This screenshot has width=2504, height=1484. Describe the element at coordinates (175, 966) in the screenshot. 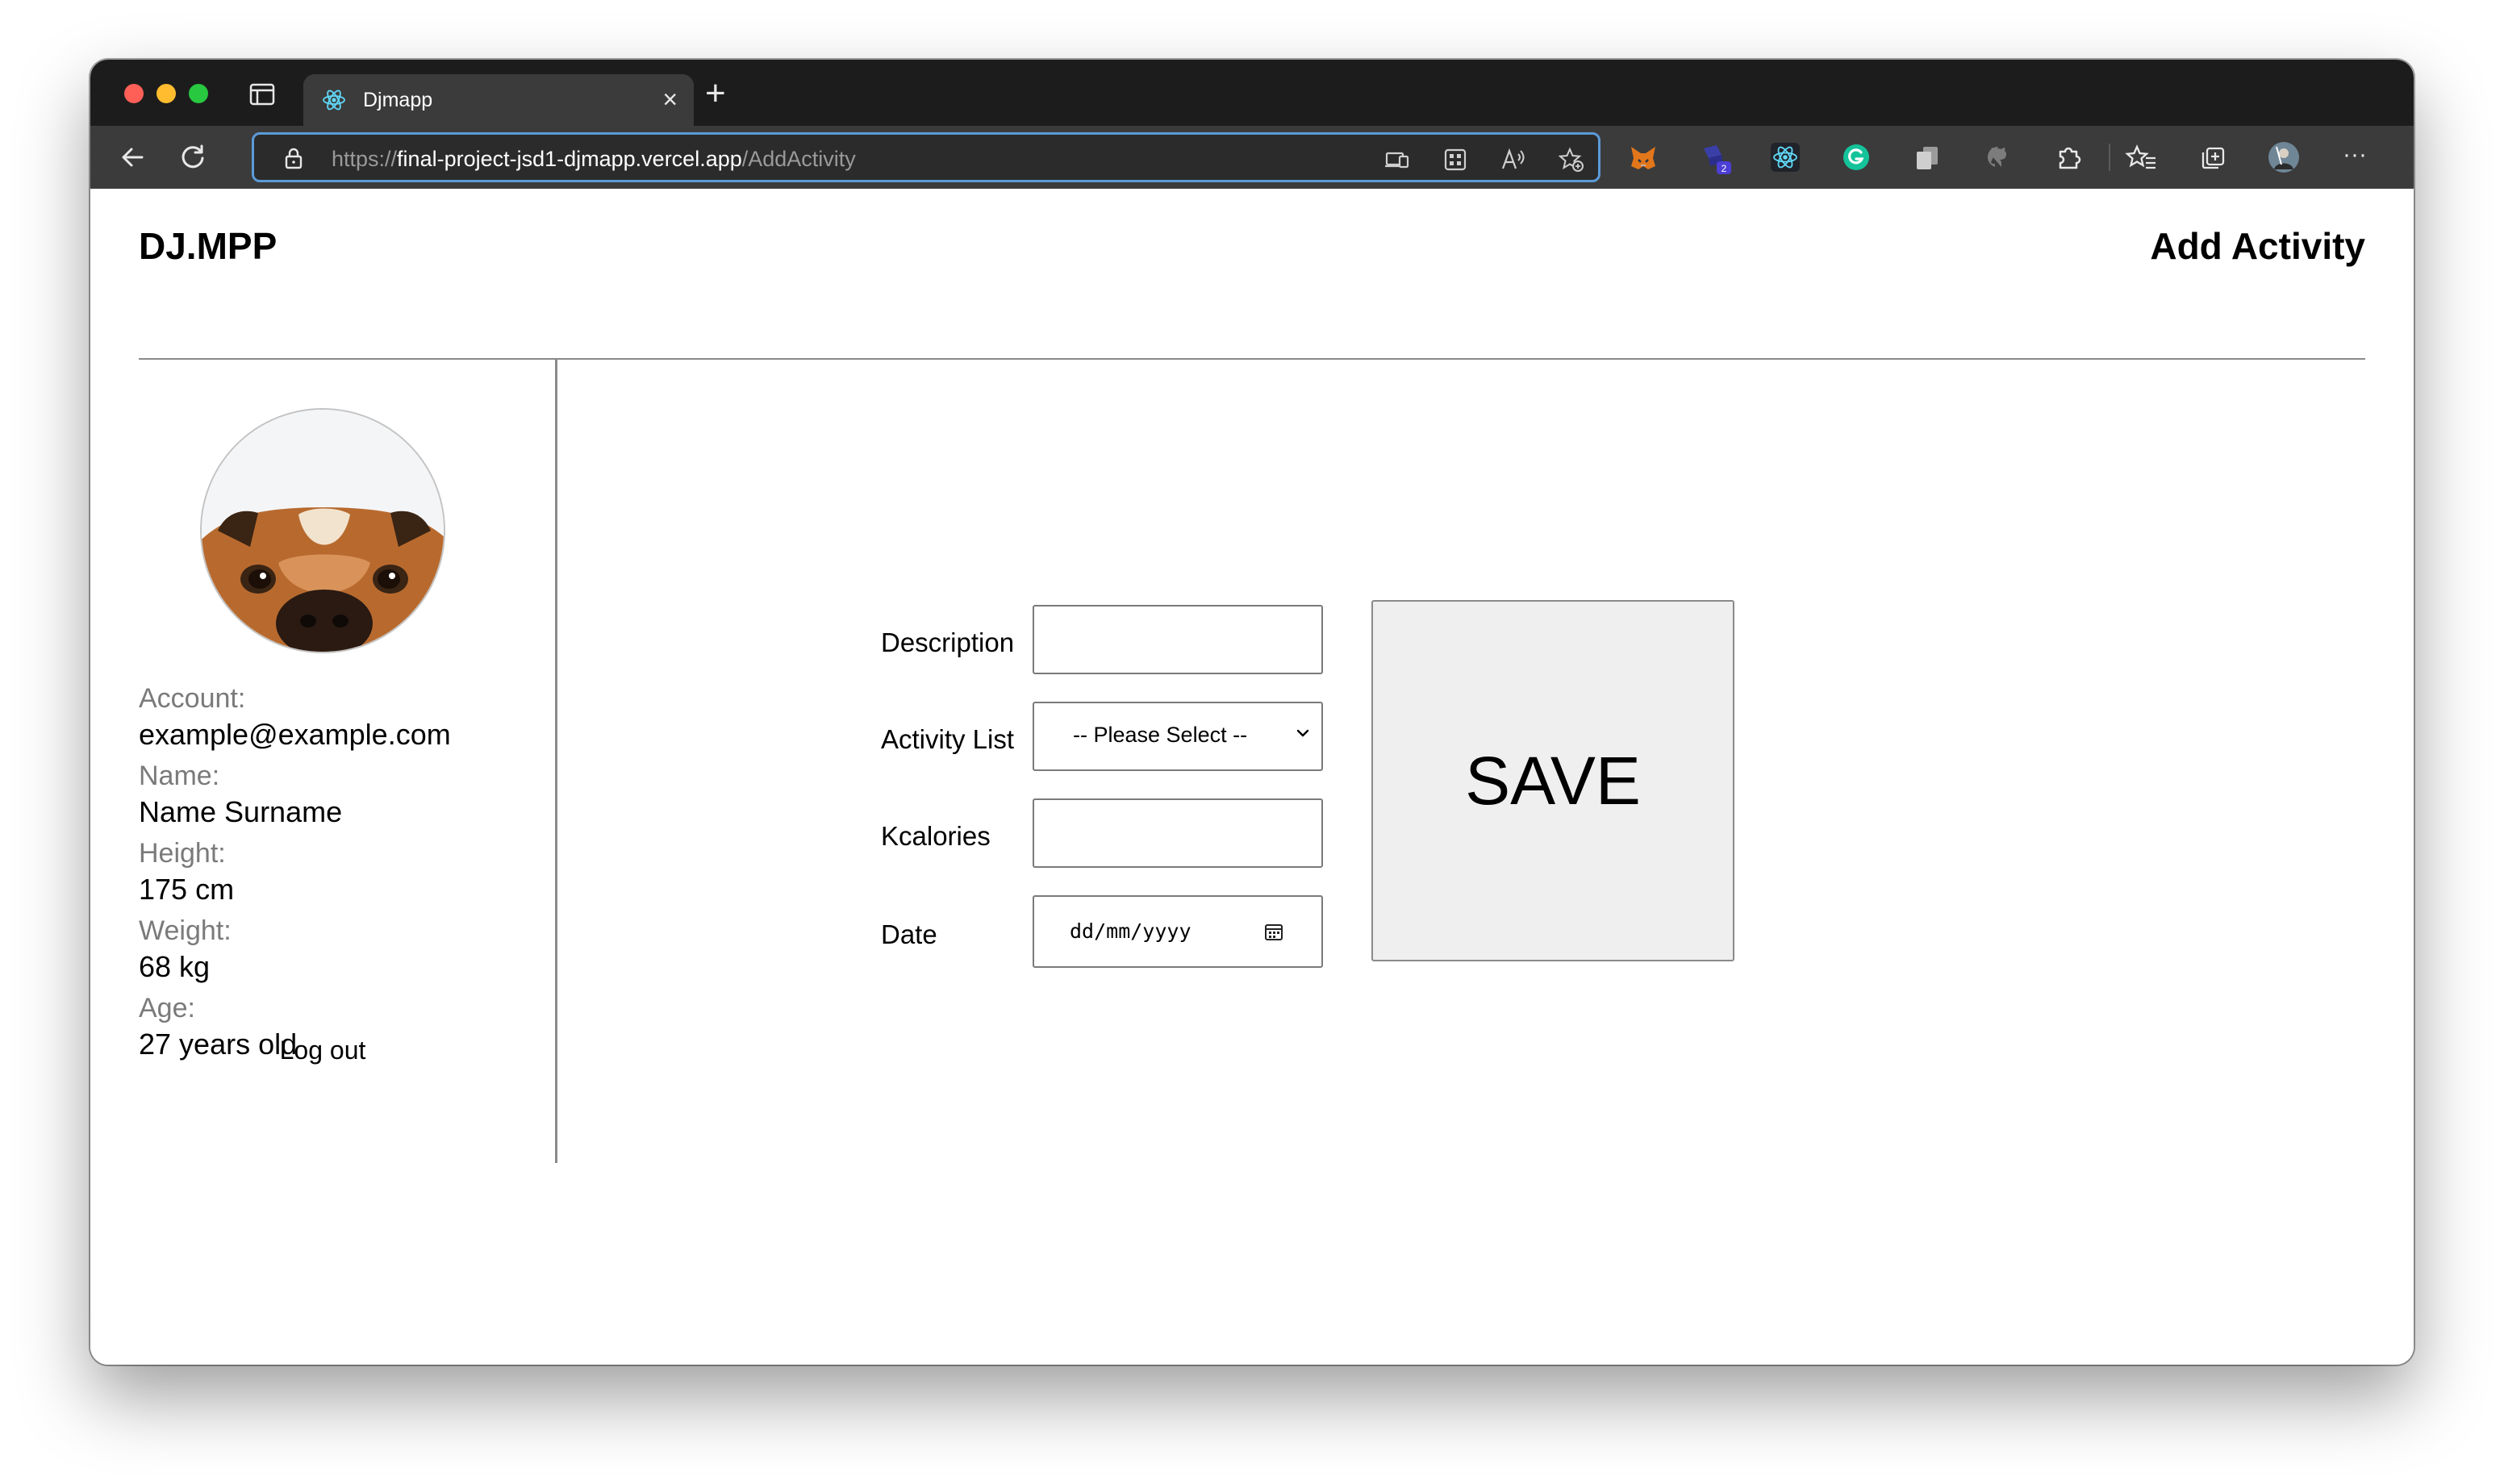

I see `weight-value: 68 kg` at that location.